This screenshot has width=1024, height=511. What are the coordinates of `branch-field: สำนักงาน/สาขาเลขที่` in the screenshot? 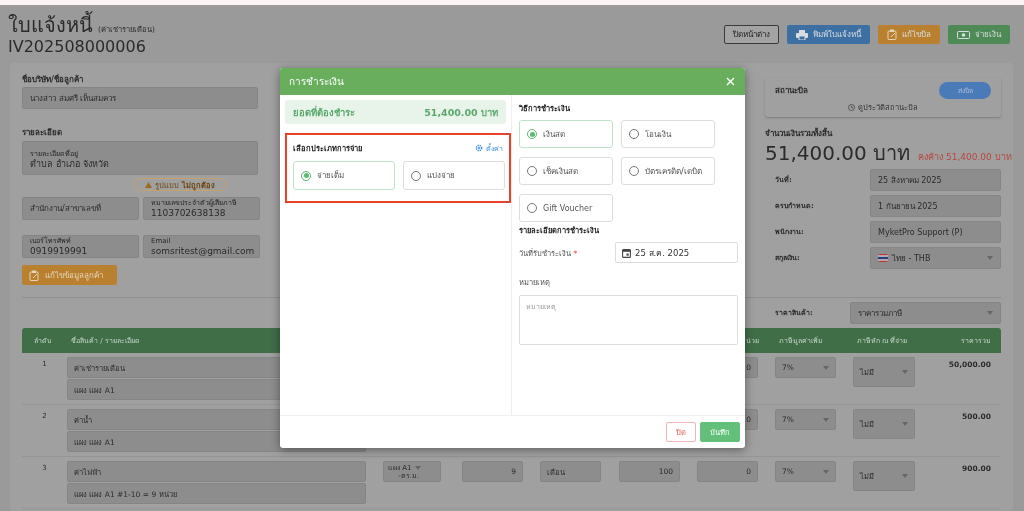 It's located at (80, 208).